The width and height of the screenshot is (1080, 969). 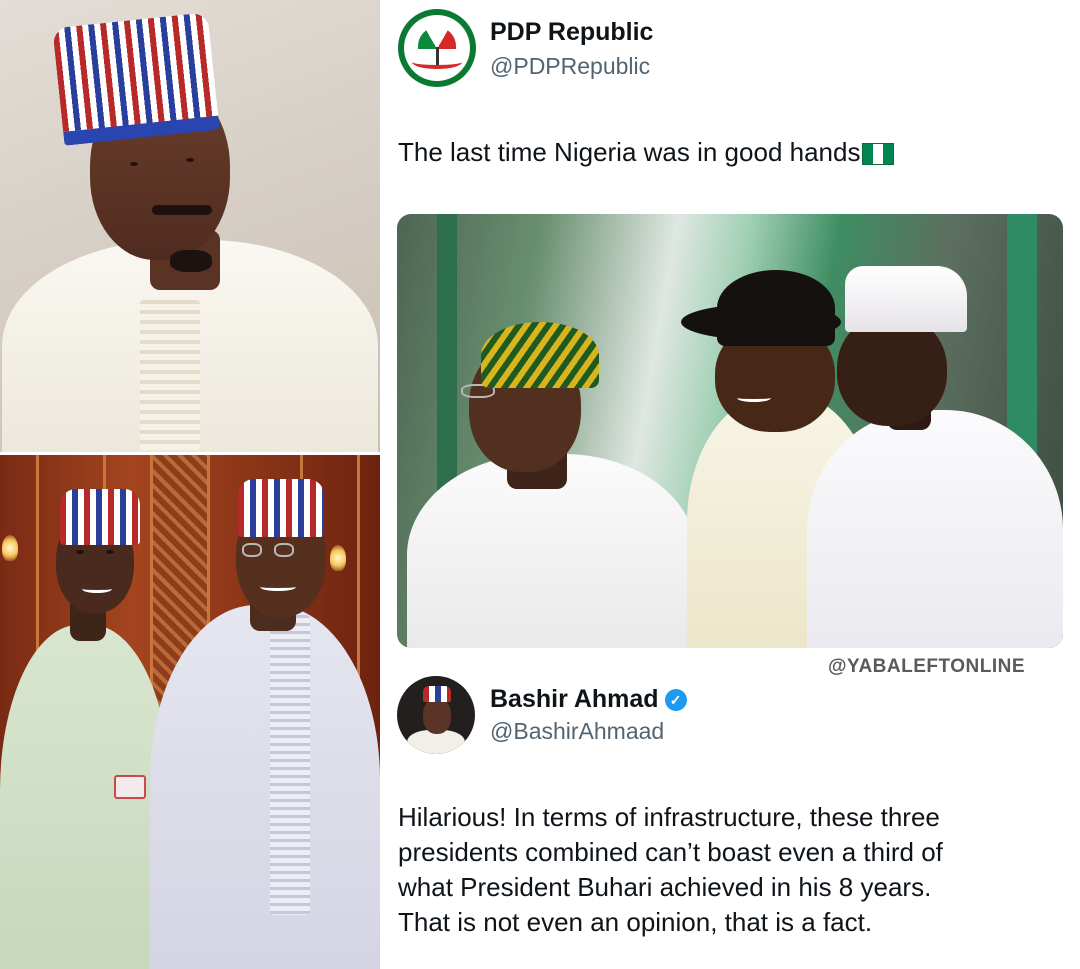 What do you see at coordinates (878, 154) in the screenshot?
I see `nigeria-flag-icon` at bounding box center [878, 154].